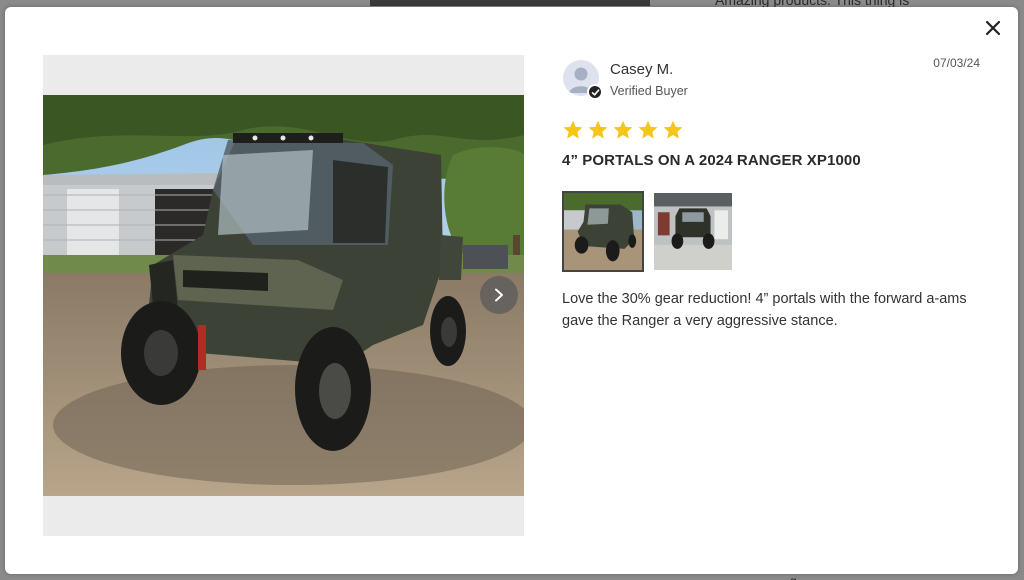  I want to click on review-date: 07/03/24, so click(956, 63).